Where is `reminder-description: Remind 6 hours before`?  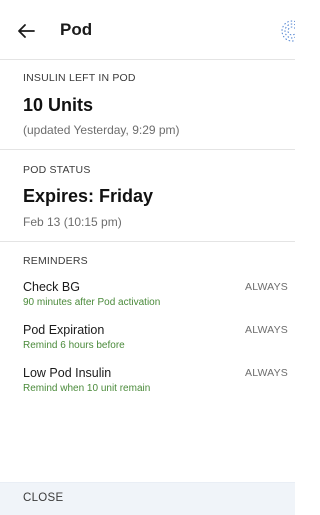 reminder-description: Remind 6 hours before is located at coordinates (74, 345).